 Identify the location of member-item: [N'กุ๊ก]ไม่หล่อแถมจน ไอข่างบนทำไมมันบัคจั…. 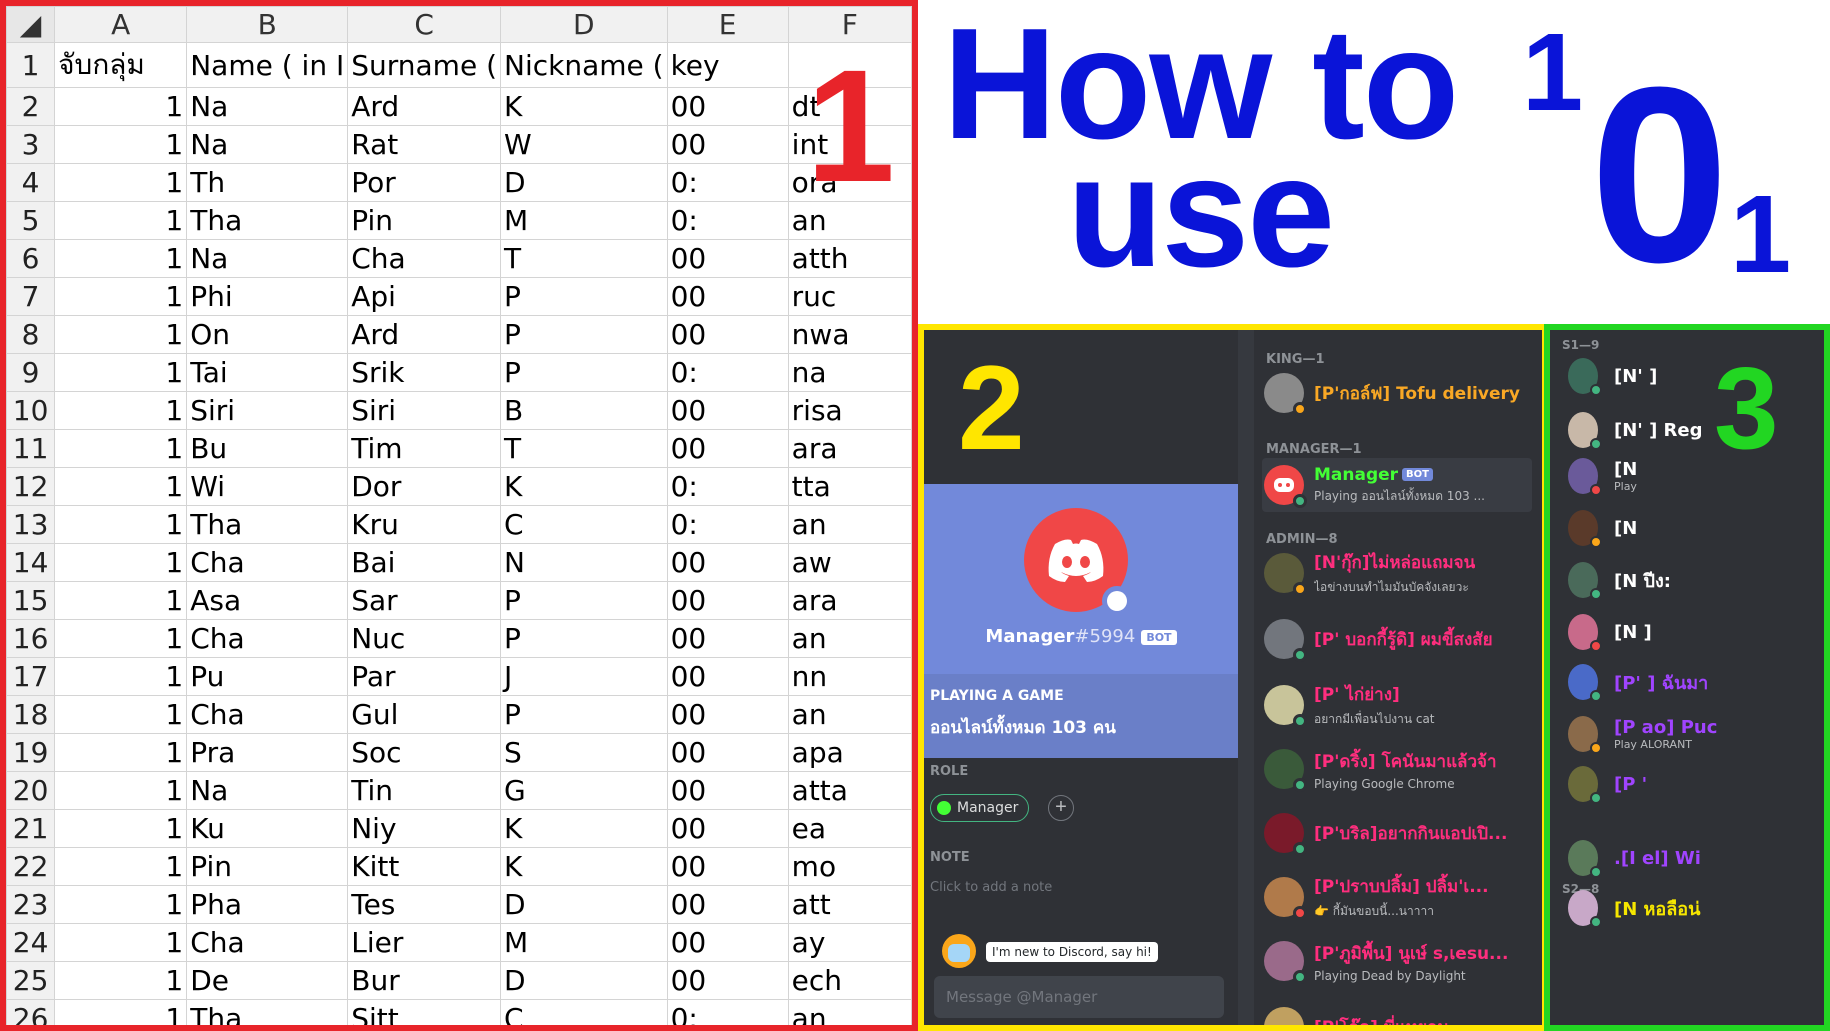
(1397, 573).